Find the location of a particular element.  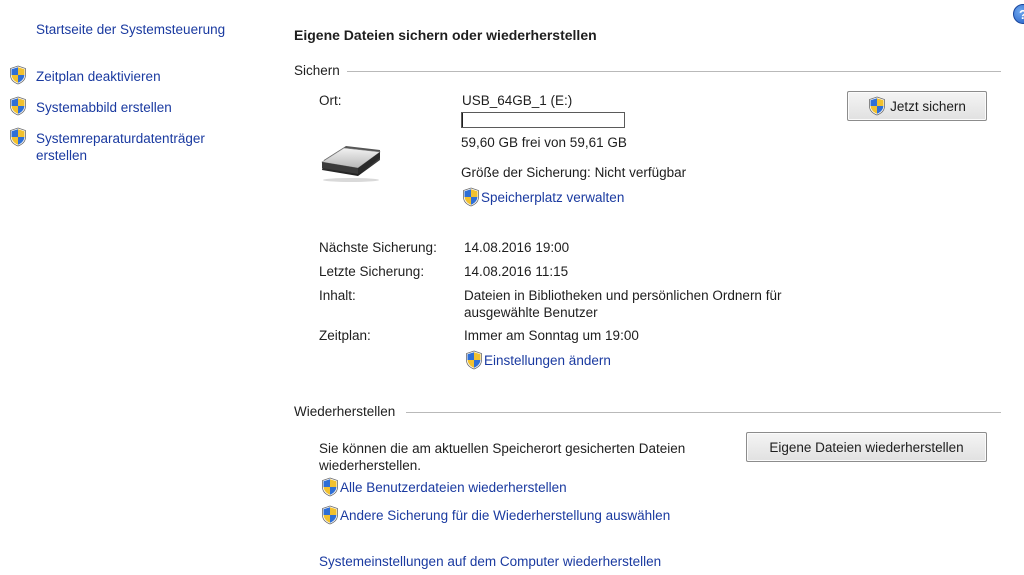

schedule-label: Zeitplan: is located at coordinates (345, 335).